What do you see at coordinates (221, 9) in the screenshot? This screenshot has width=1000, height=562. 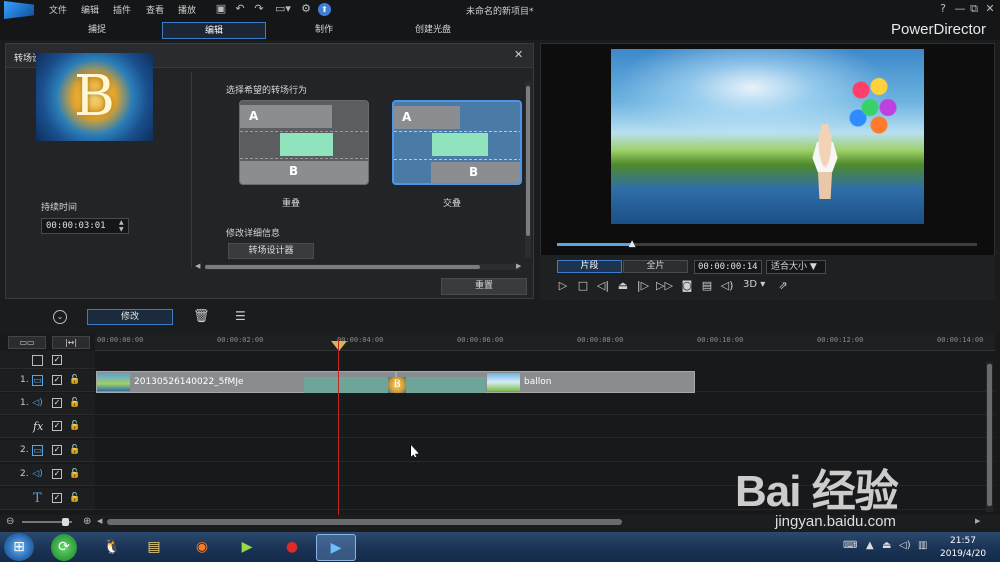 I see `save-icon: ▣` at bounding box center [221, 9].